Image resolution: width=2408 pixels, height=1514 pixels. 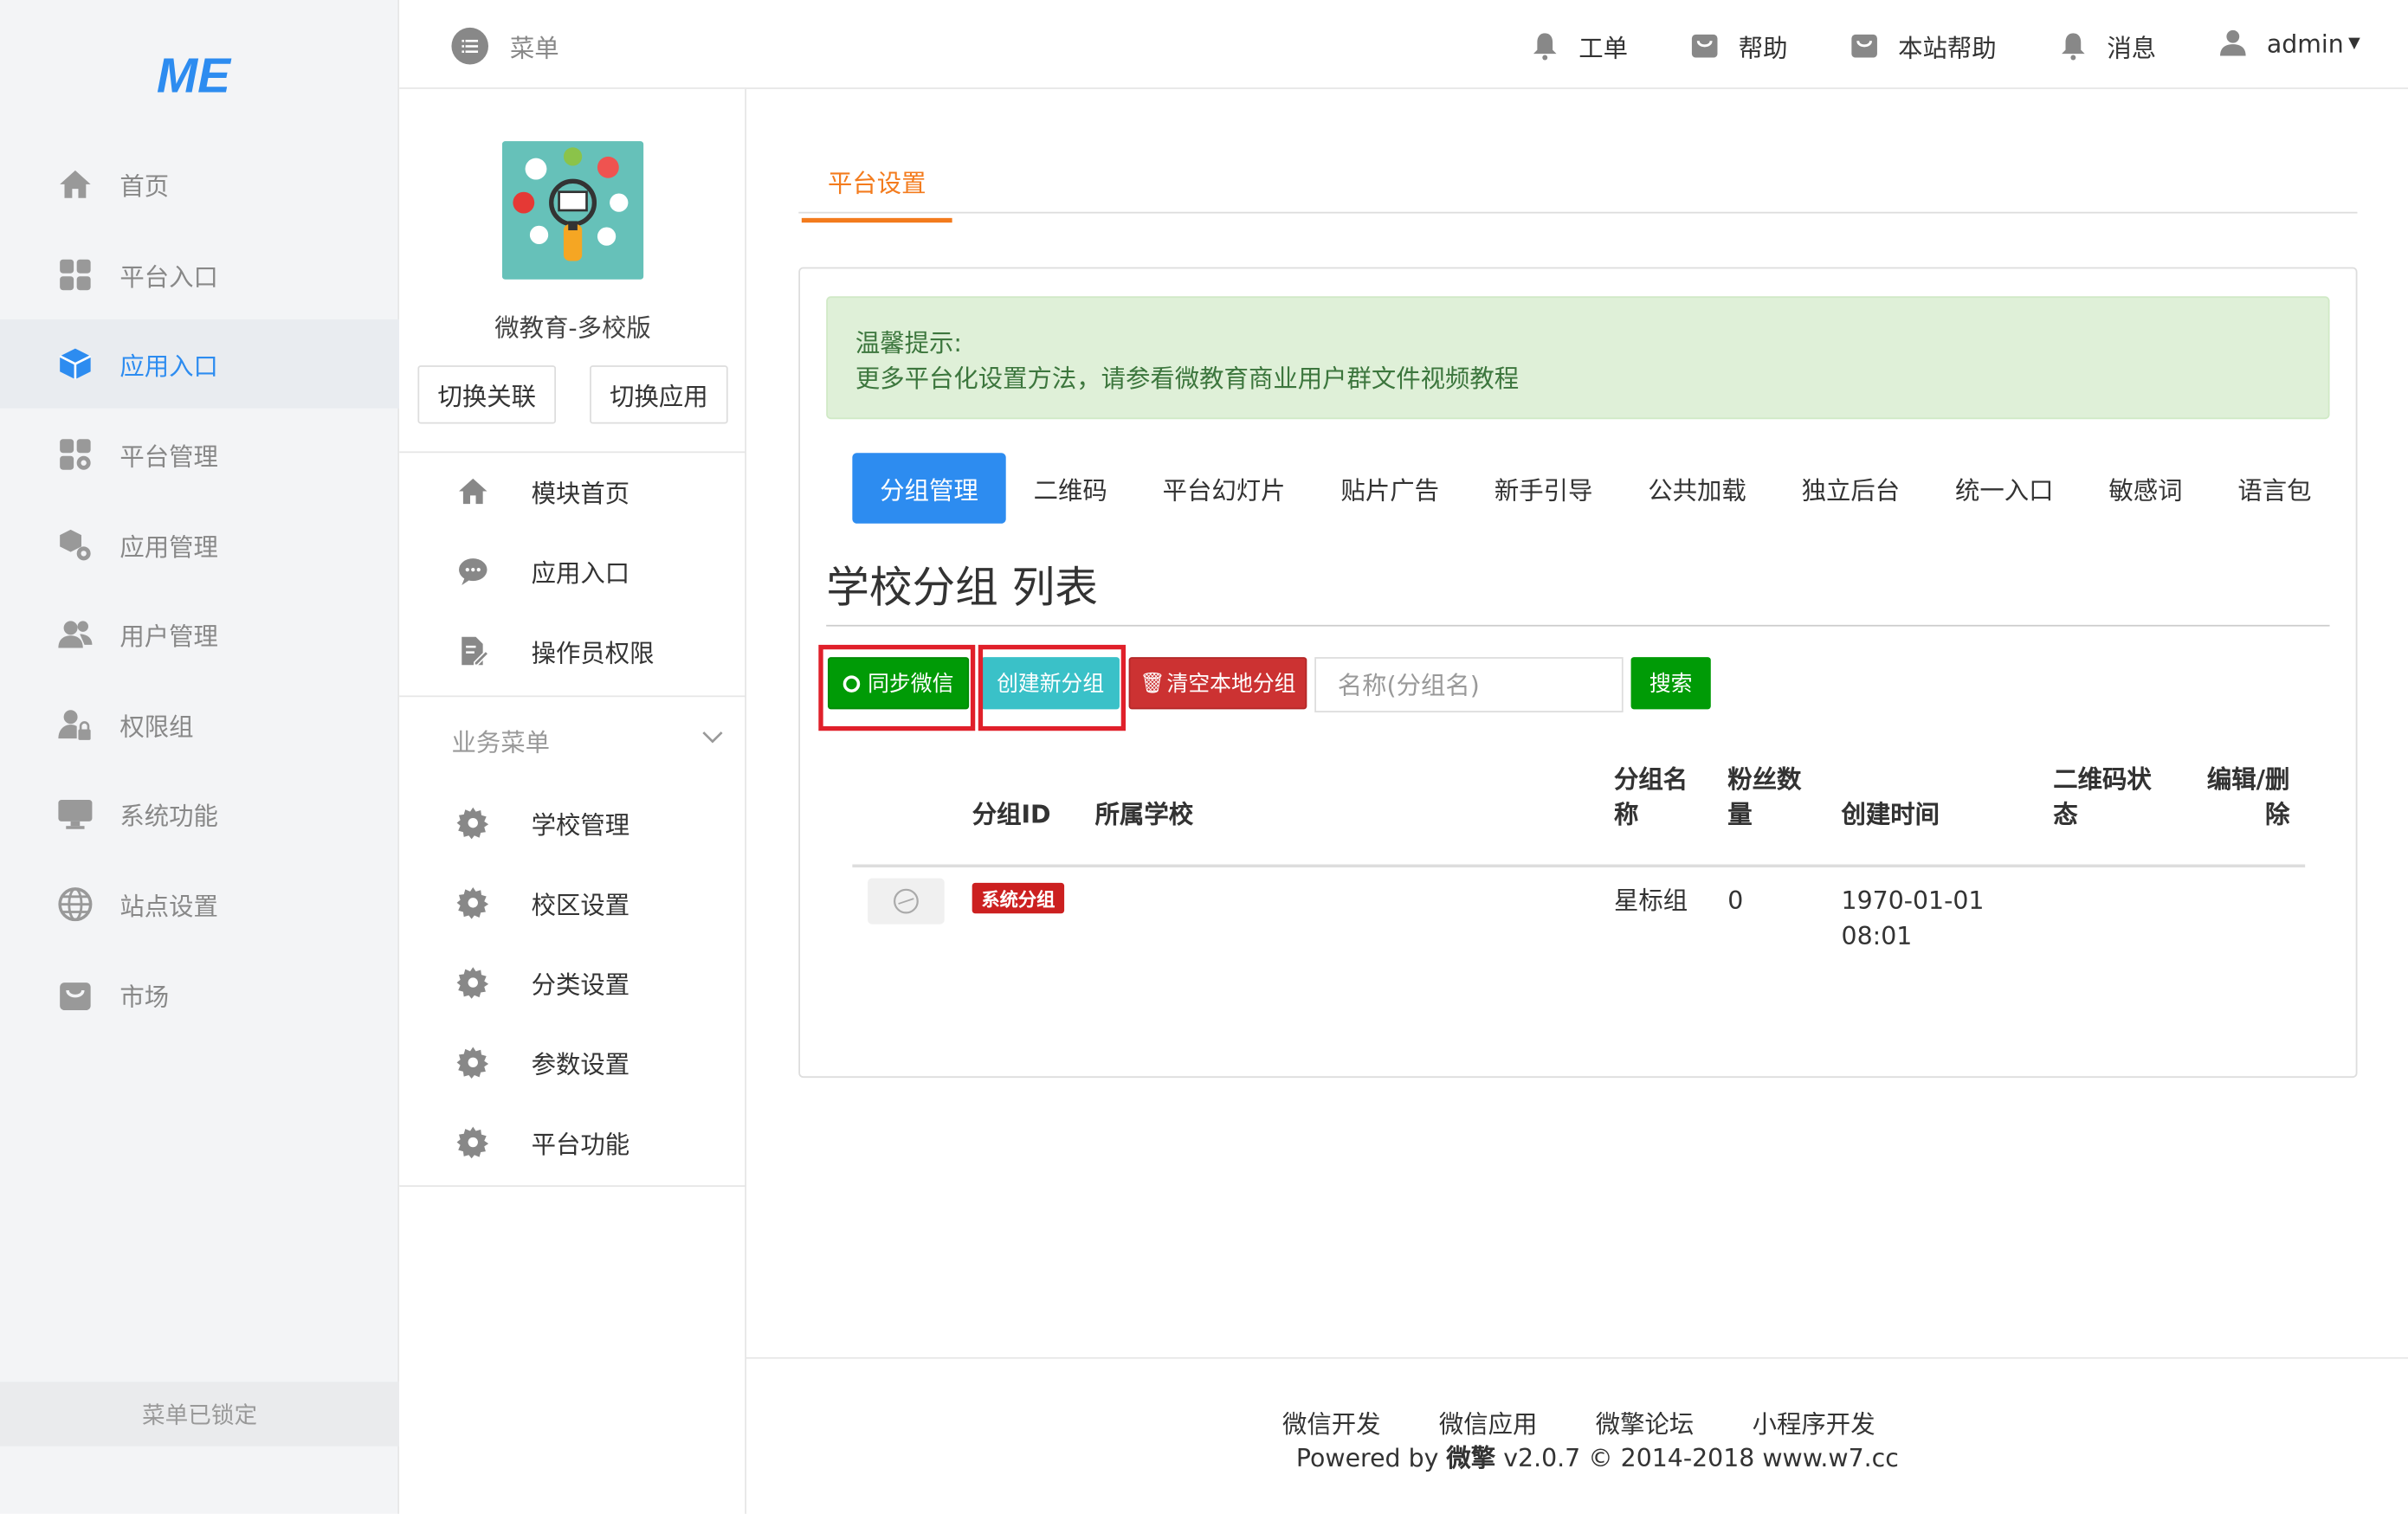 What do you see at coordinates (200, 364) in the screenshot?
I see `sidebar-item-app-entry: 应用入口` at bounding box center [200, 364].